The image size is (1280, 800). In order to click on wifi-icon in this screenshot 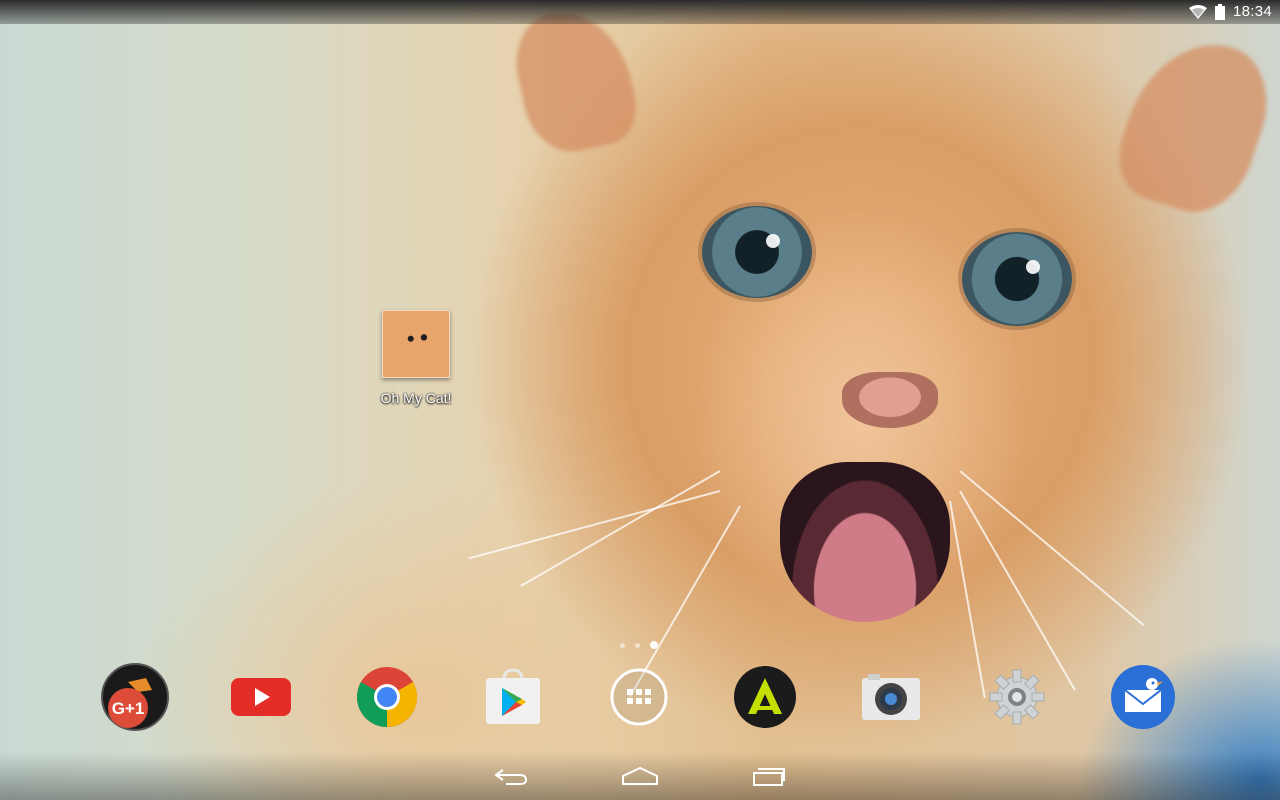, I will do `click(1197, 11)`.